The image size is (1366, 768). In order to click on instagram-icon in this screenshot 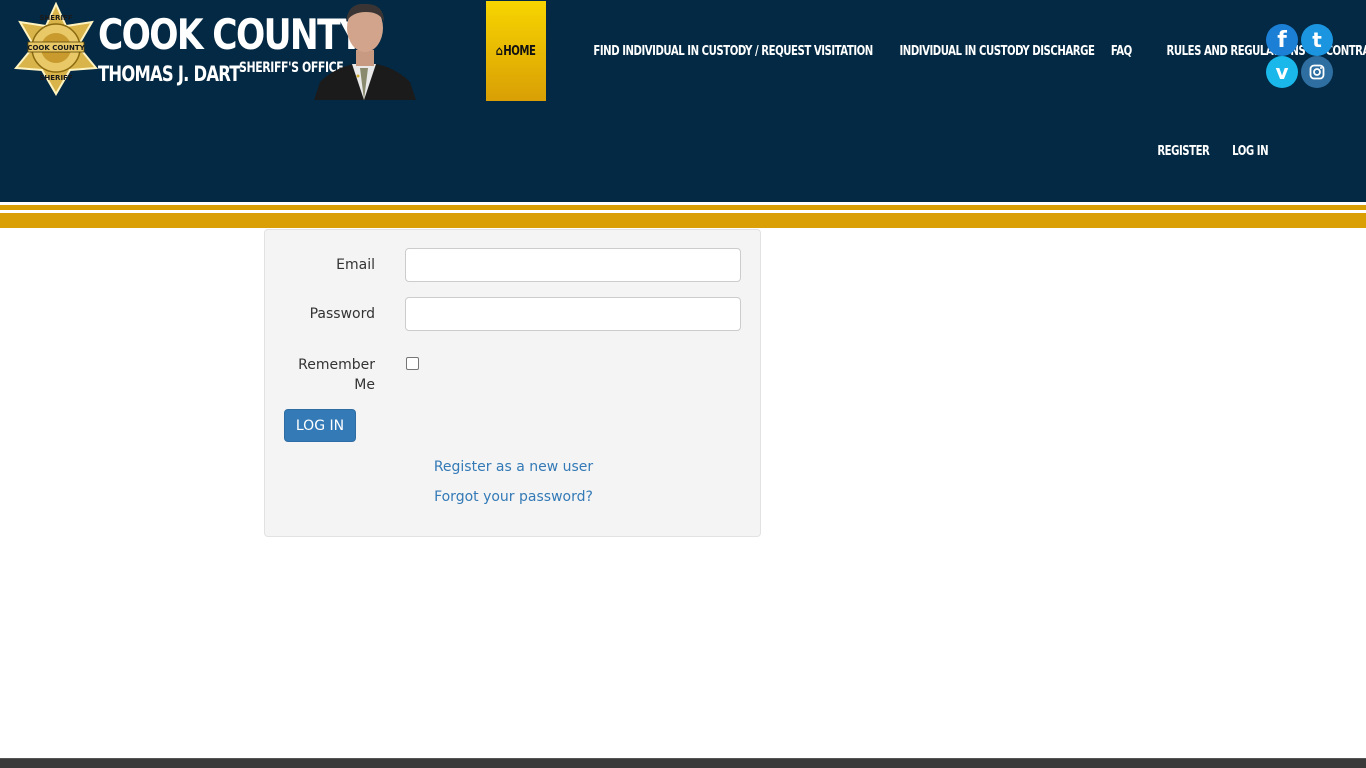, I will do `click(1317, 72)`.